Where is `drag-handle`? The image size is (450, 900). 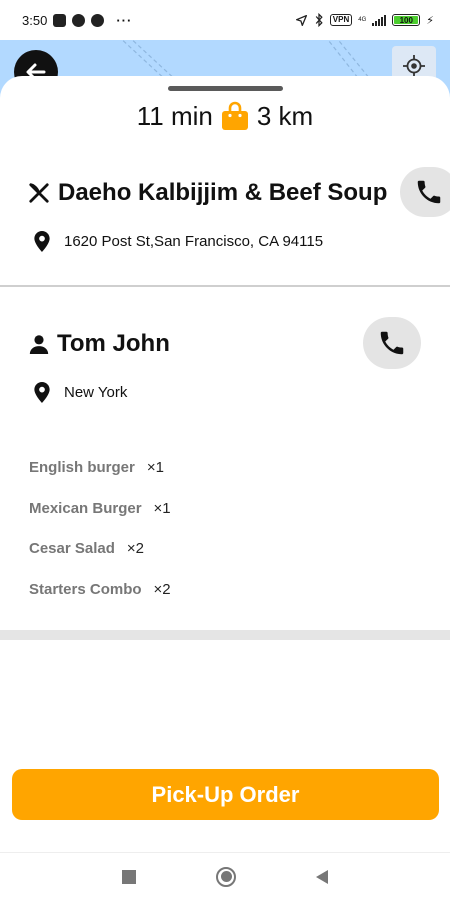
drag-handle is located at coordinates (225, 88).